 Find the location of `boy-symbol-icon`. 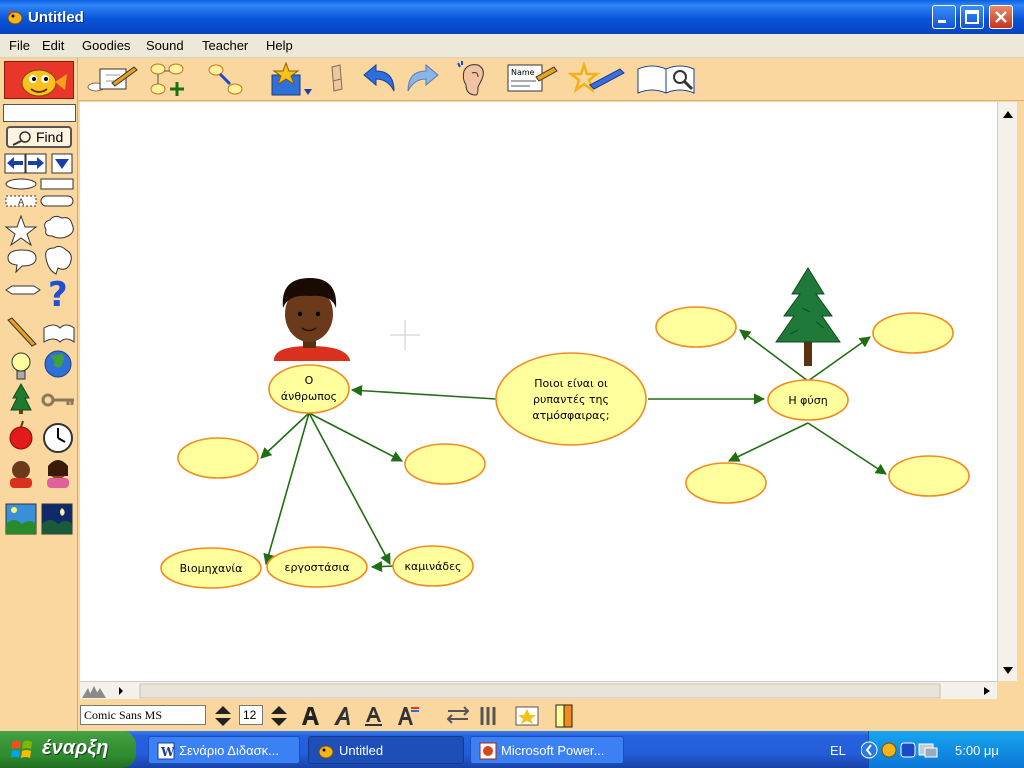

boy-symbol-icon is located at coordinates (21, 470).